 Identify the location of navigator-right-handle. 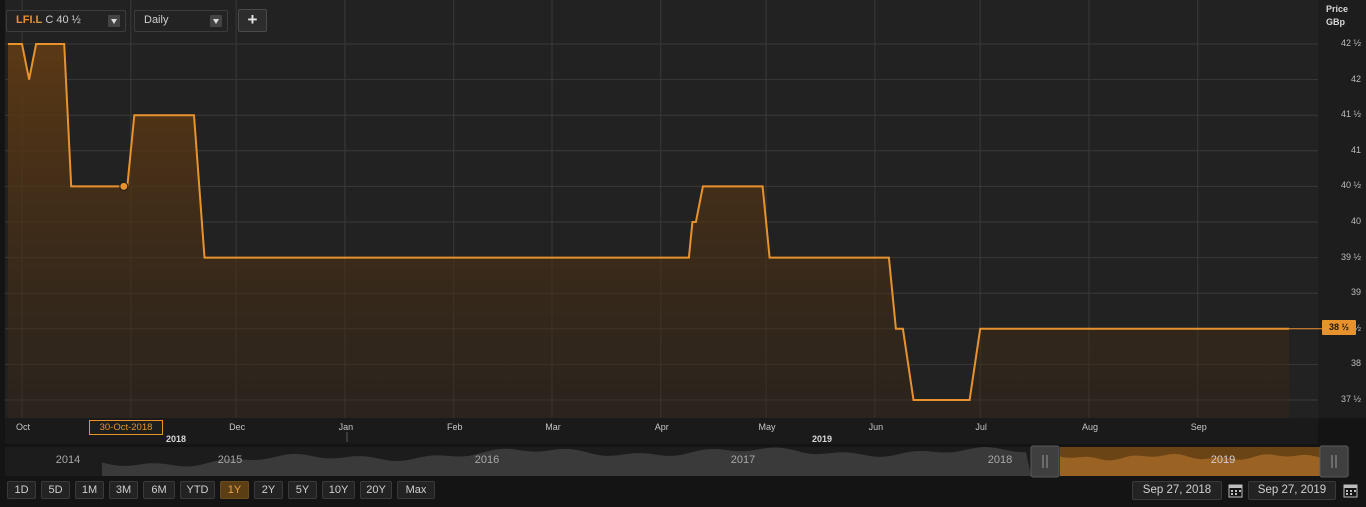
(1334, 461).